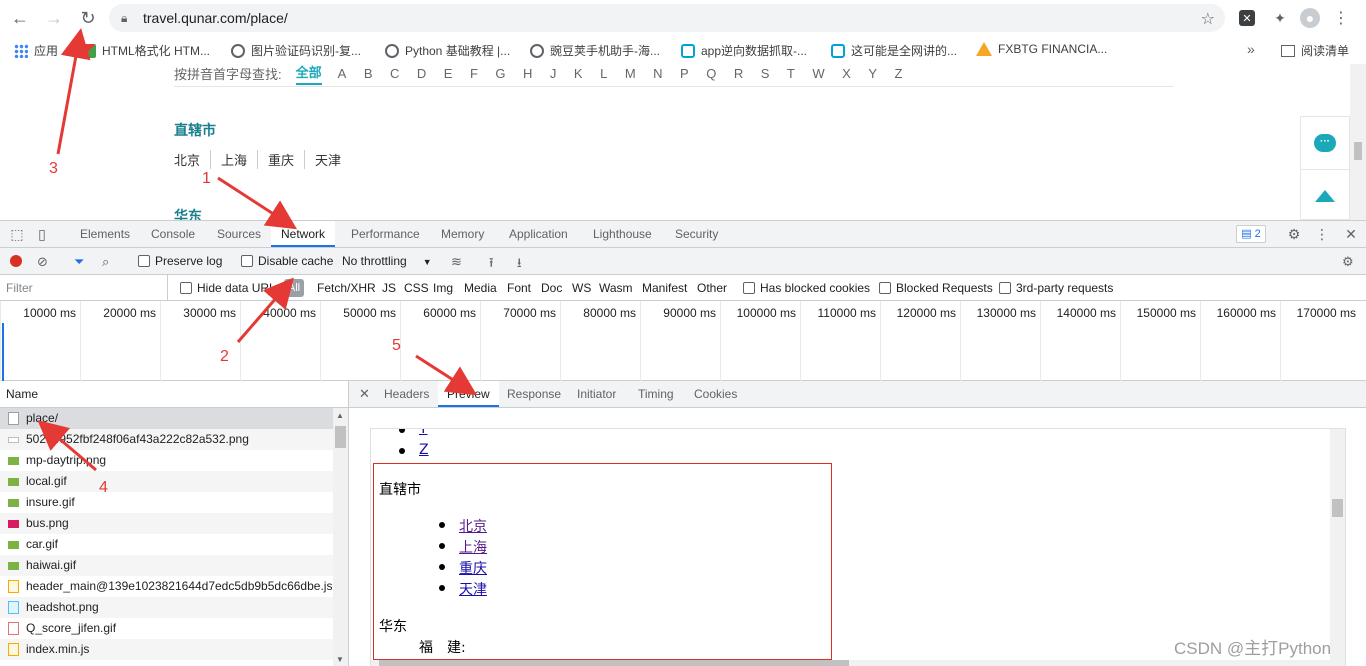  Describe the element at coordinates (308, 74) in the screenshot. I see `letter-all-link: 全部` at that location.